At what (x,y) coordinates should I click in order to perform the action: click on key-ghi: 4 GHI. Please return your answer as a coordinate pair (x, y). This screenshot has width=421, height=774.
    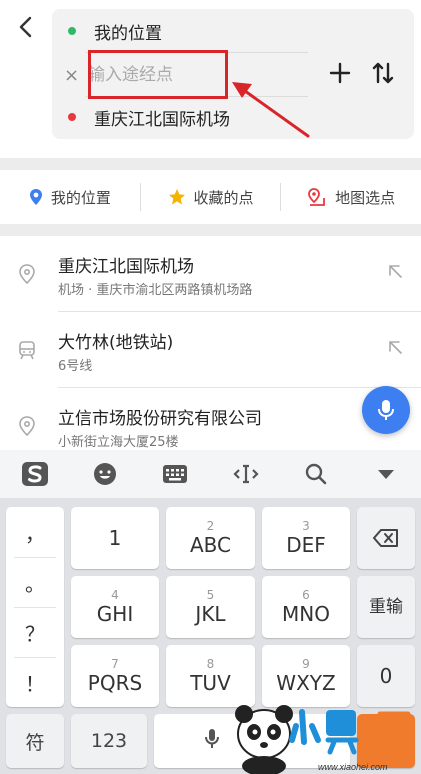
    Looking at the image, I should click on (115, 607).